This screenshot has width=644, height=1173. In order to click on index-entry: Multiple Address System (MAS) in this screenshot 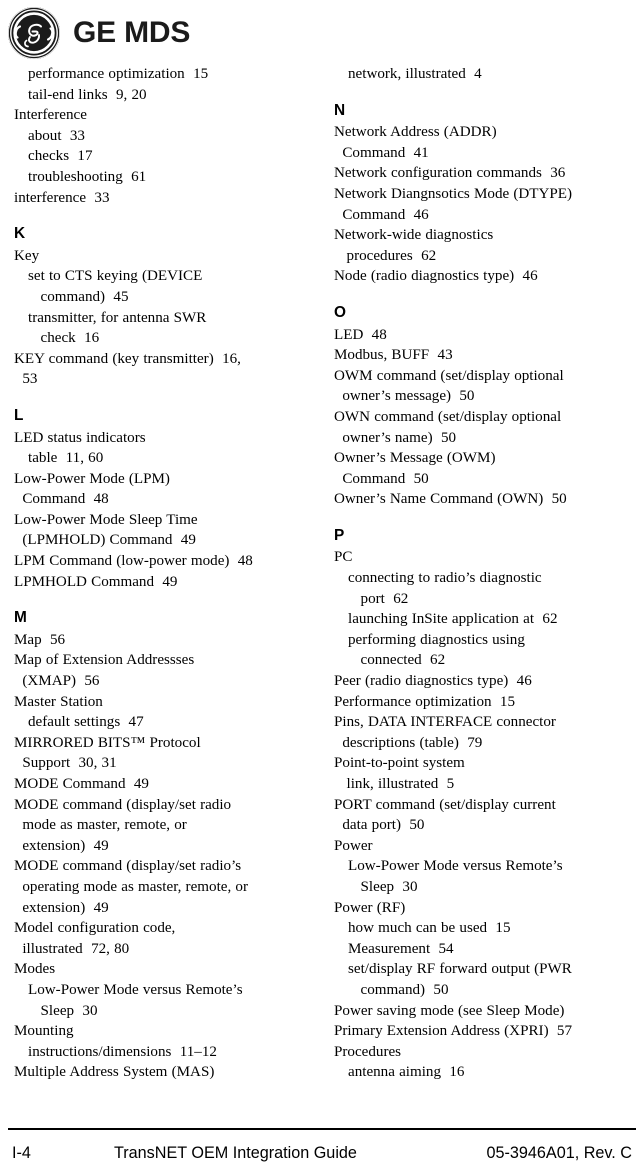, I will do `click(114, 1072)`.